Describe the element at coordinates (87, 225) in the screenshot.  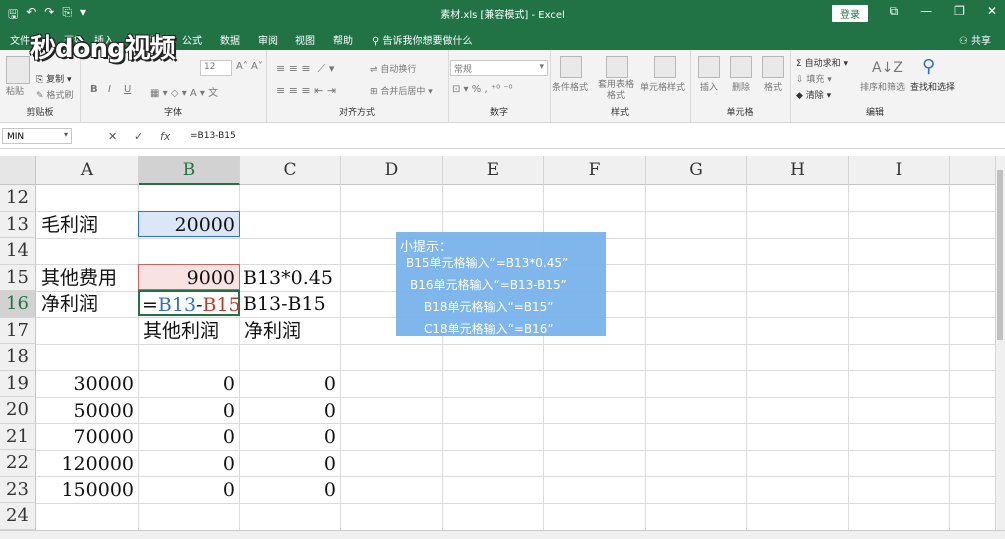
I see `cell-a13: 毛利润` at that location.